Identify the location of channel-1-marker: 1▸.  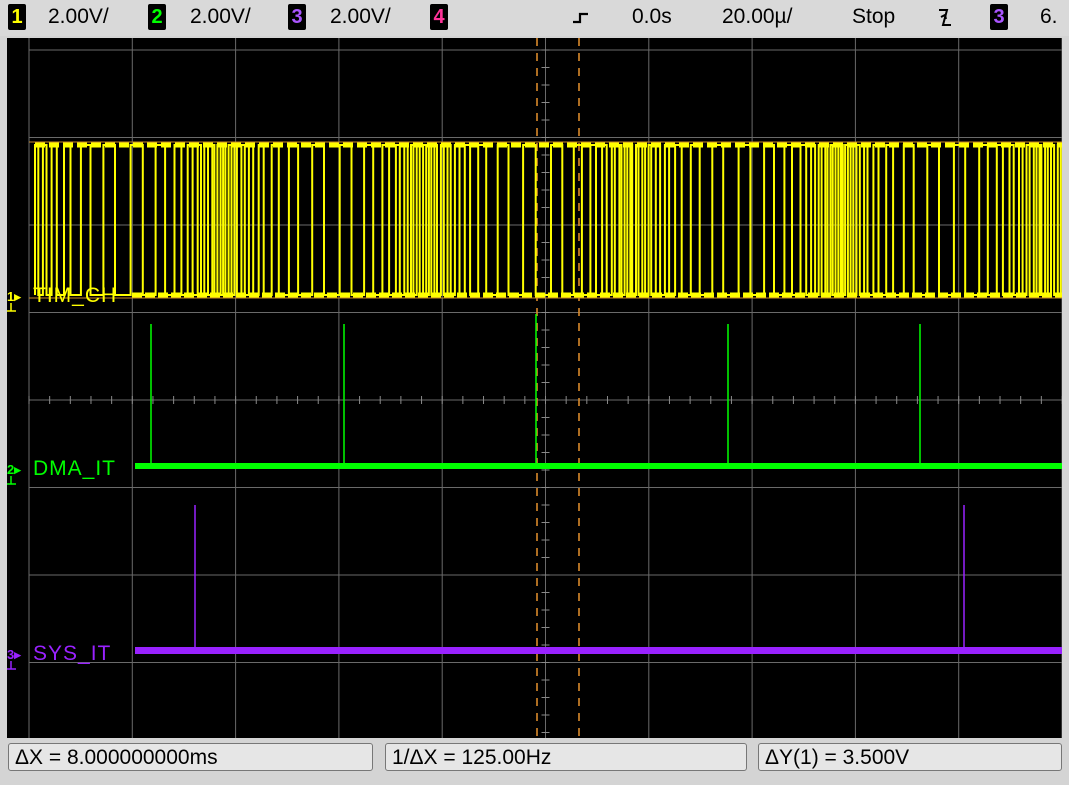
(14, 296).